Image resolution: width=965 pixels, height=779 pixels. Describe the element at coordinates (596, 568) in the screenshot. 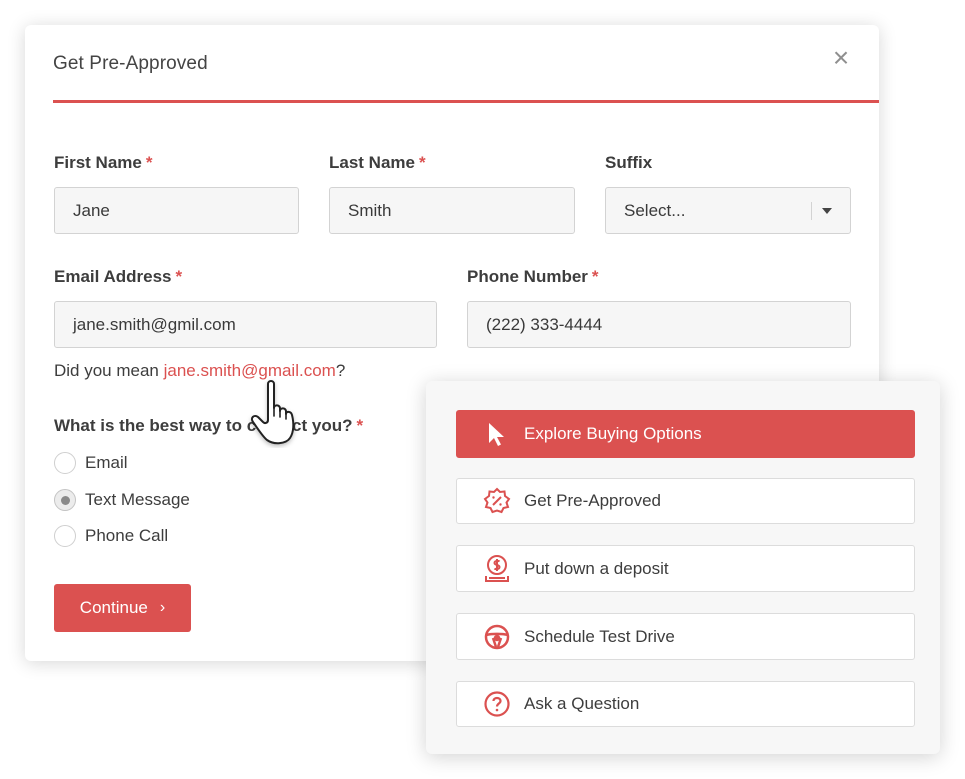

I see `action-label: Put down a deposit` at that location.